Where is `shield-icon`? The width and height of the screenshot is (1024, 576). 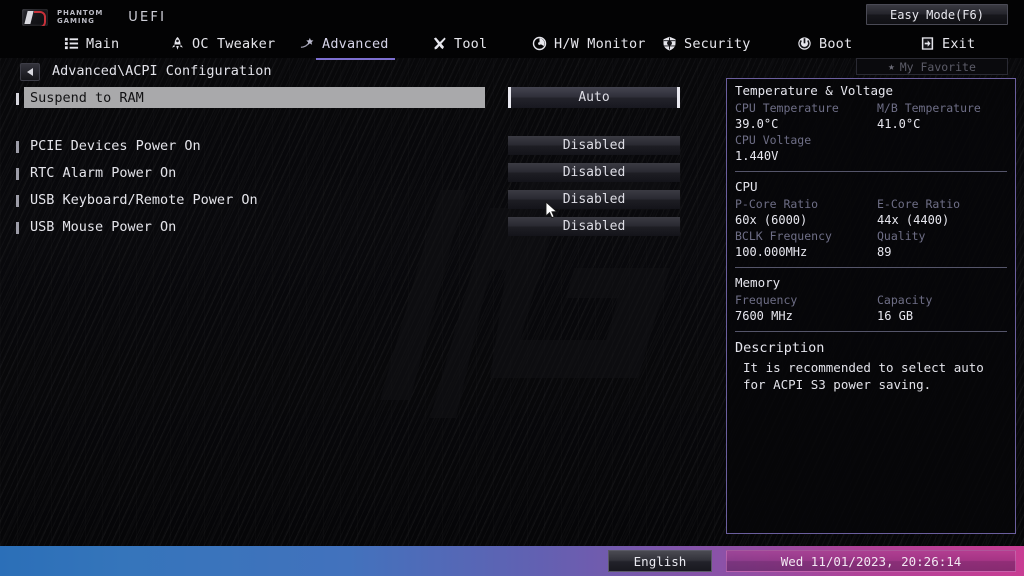
shield-icon is located at coordinates (669, 43).